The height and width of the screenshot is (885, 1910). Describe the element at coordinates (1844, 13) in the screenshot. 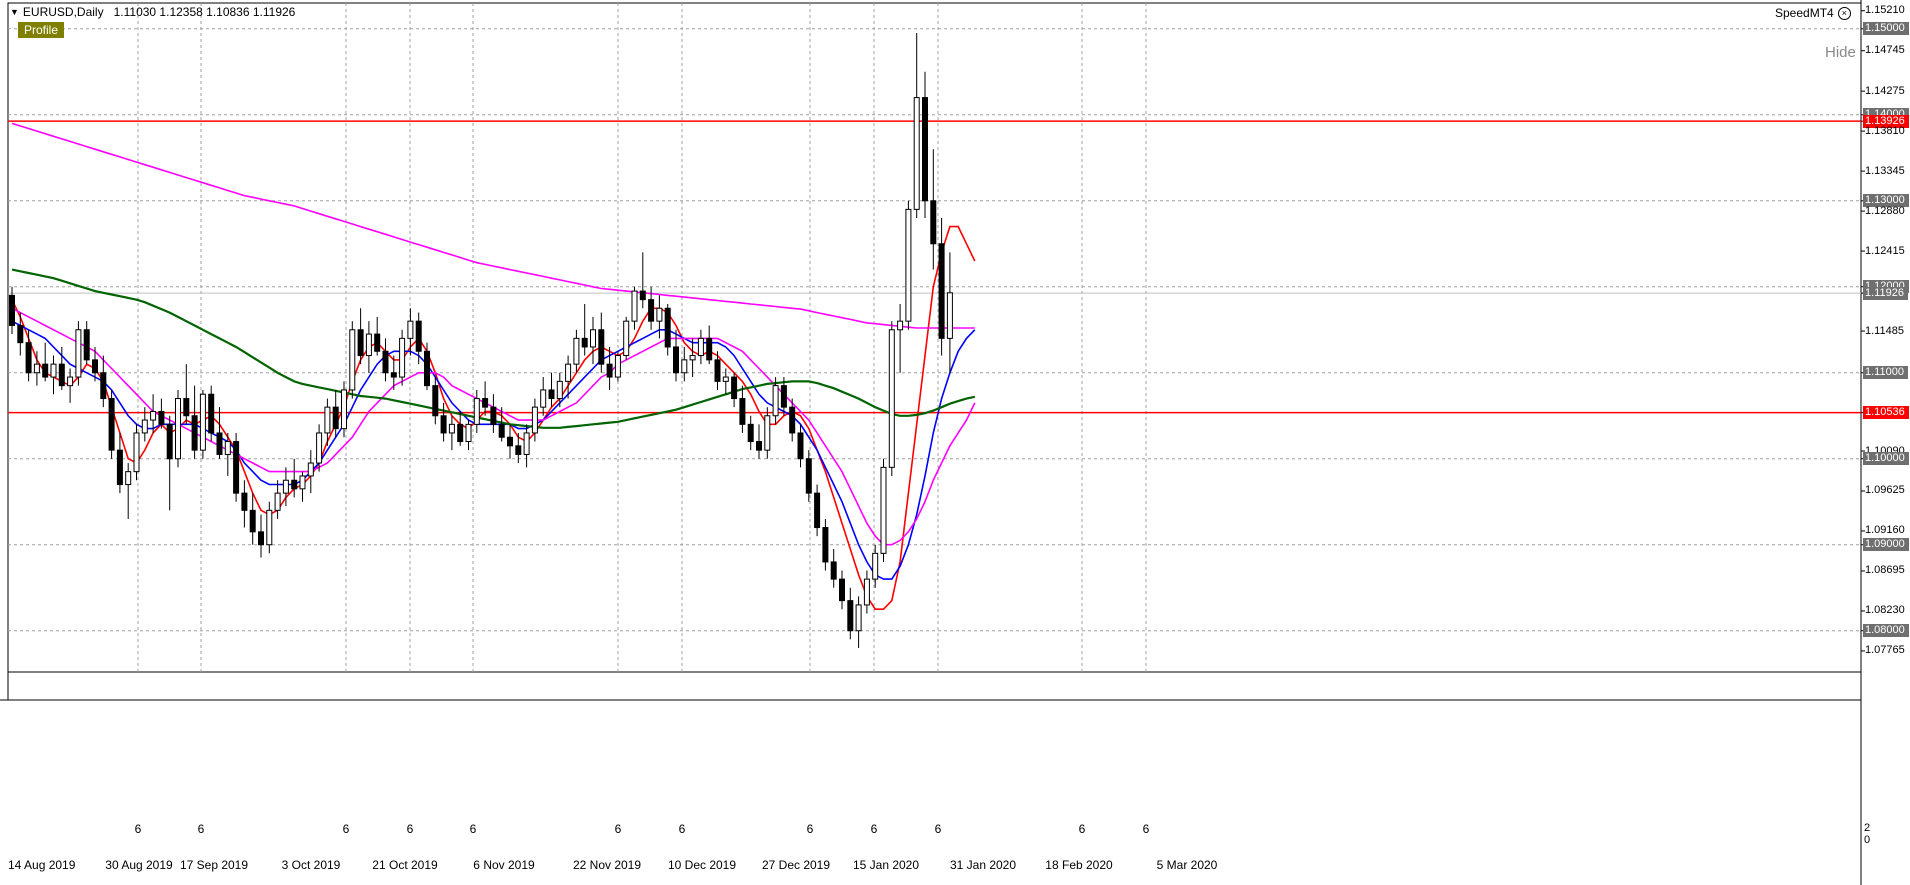

I see `close-circle-icon: ×` at that location.